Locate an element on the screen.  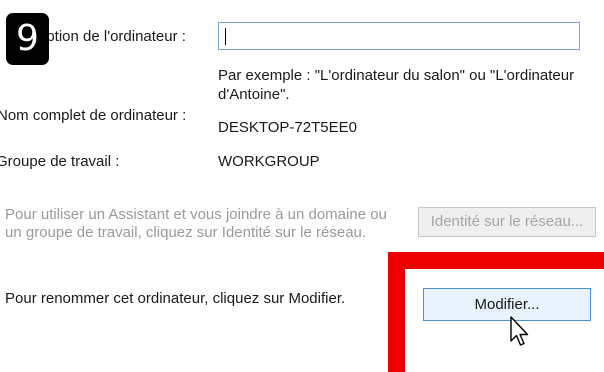
computer-description-input is located at coordinates (399, 36).